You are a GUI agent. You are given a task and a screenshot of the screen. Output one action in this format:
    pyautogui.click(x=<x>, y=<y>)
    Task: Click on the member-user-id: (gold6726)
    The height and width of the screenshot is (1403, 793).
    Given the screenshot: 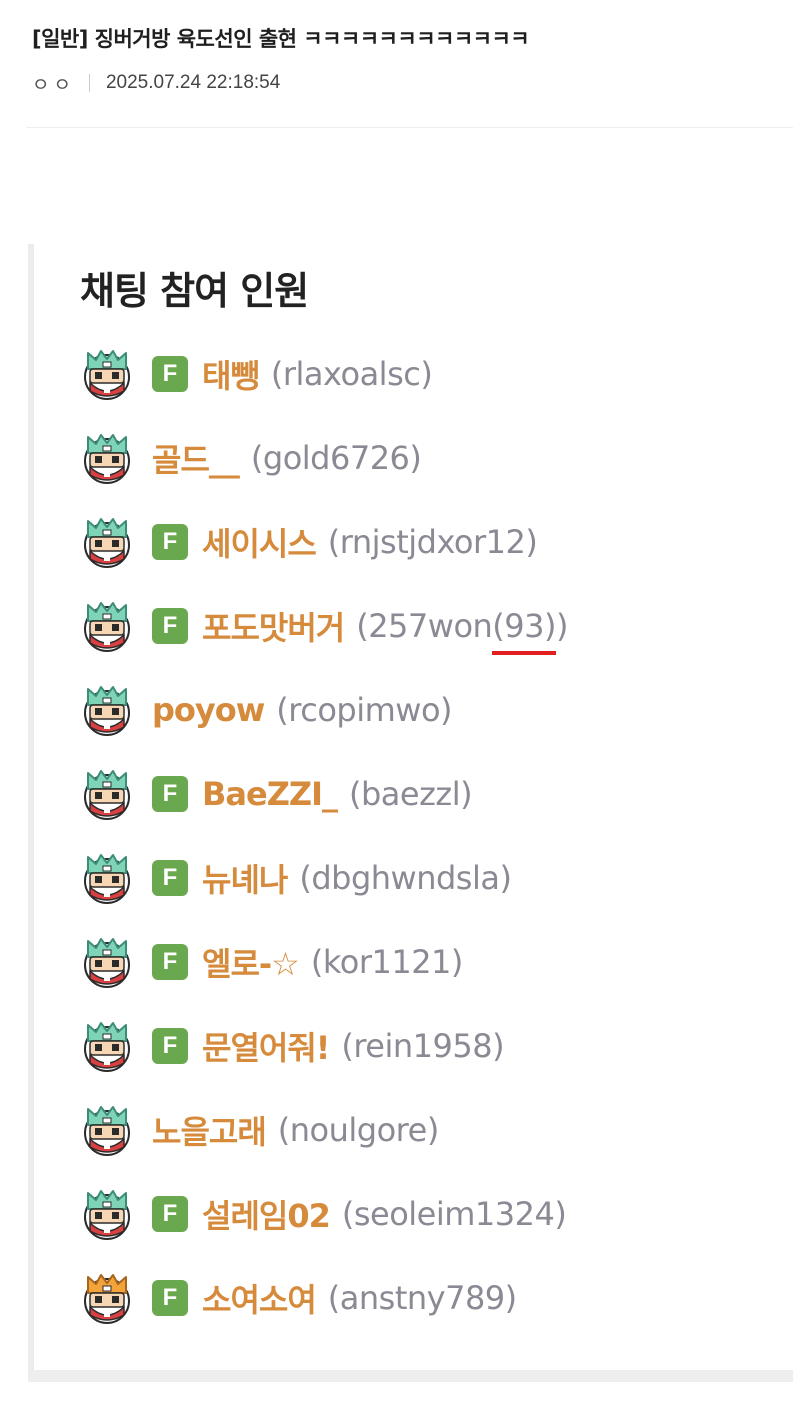 What is the action you would take?
    pyautogui.click(x=336, y=458)
    